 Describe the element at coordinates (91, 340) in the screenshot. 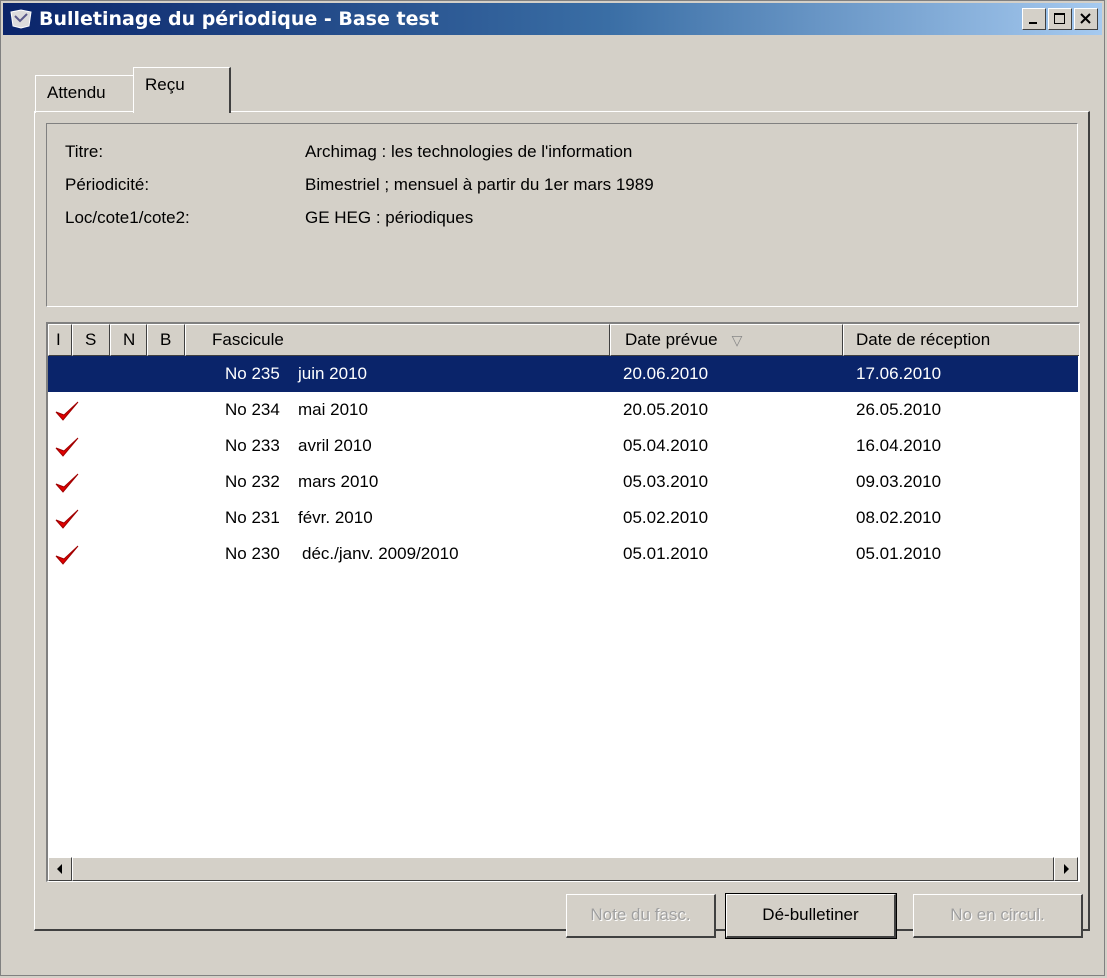

I see `column-header-s: S` at that location.